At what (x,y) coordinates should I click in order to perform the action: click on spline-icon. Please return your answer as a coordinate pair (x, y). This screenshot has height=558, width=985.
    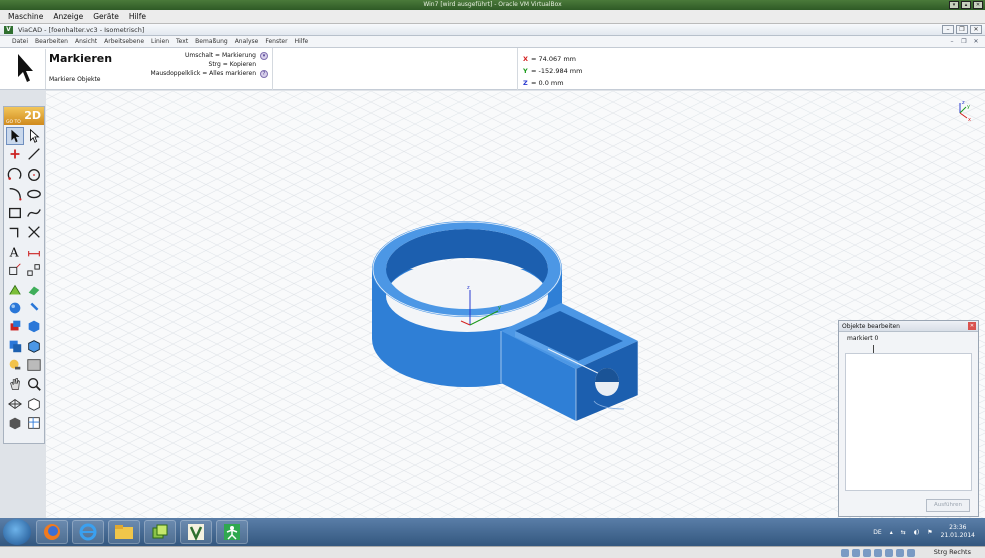
    Looking at the image, I should click on (34, 213).